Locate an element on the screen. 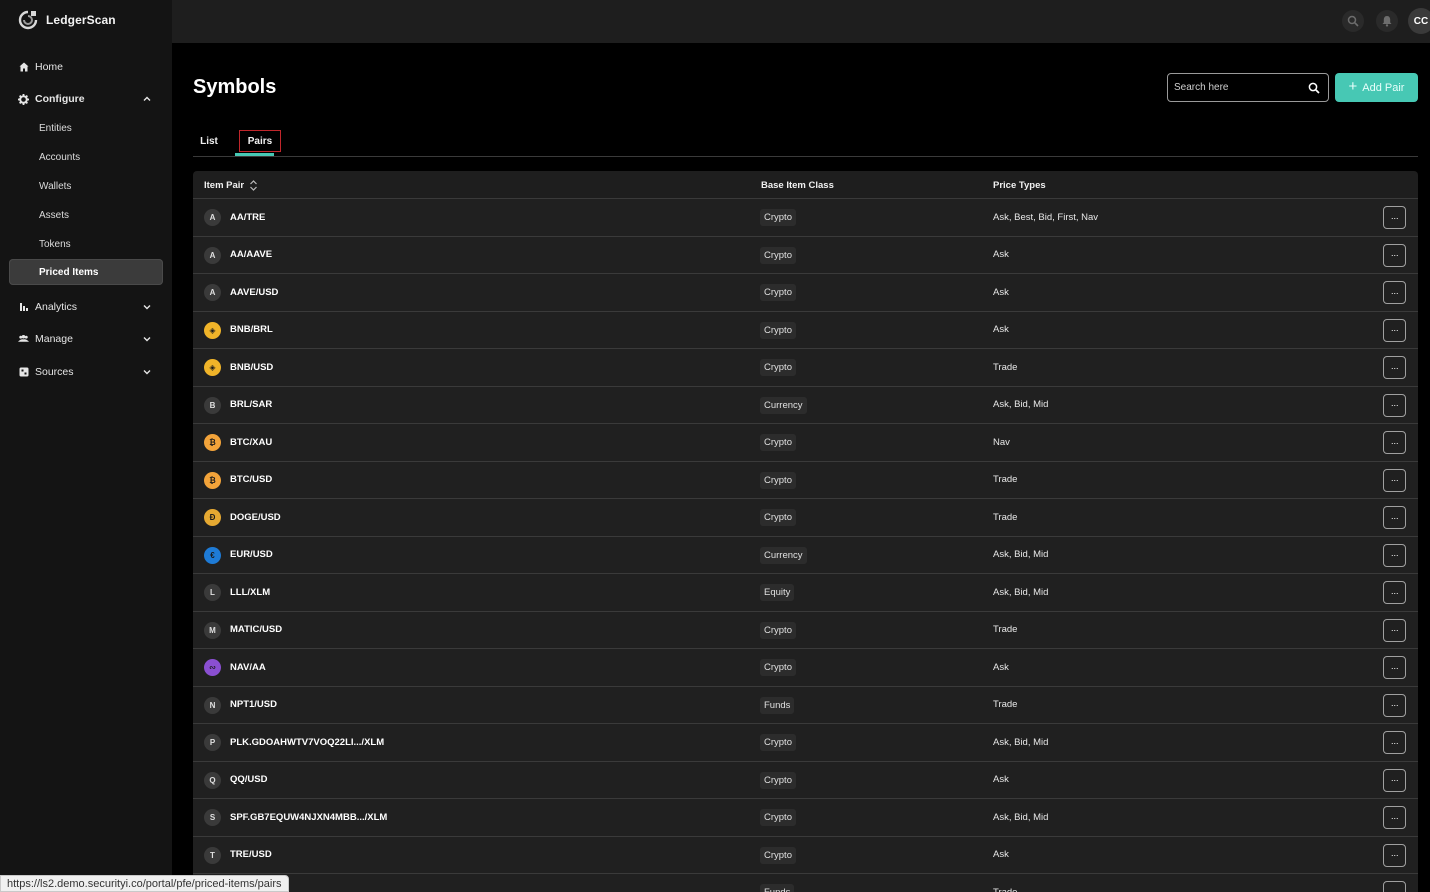 Image resolution: width=1430 pixels, height=892 pixels. sidebar-item-analytics: Analytics is located at coordinates (86, 307).